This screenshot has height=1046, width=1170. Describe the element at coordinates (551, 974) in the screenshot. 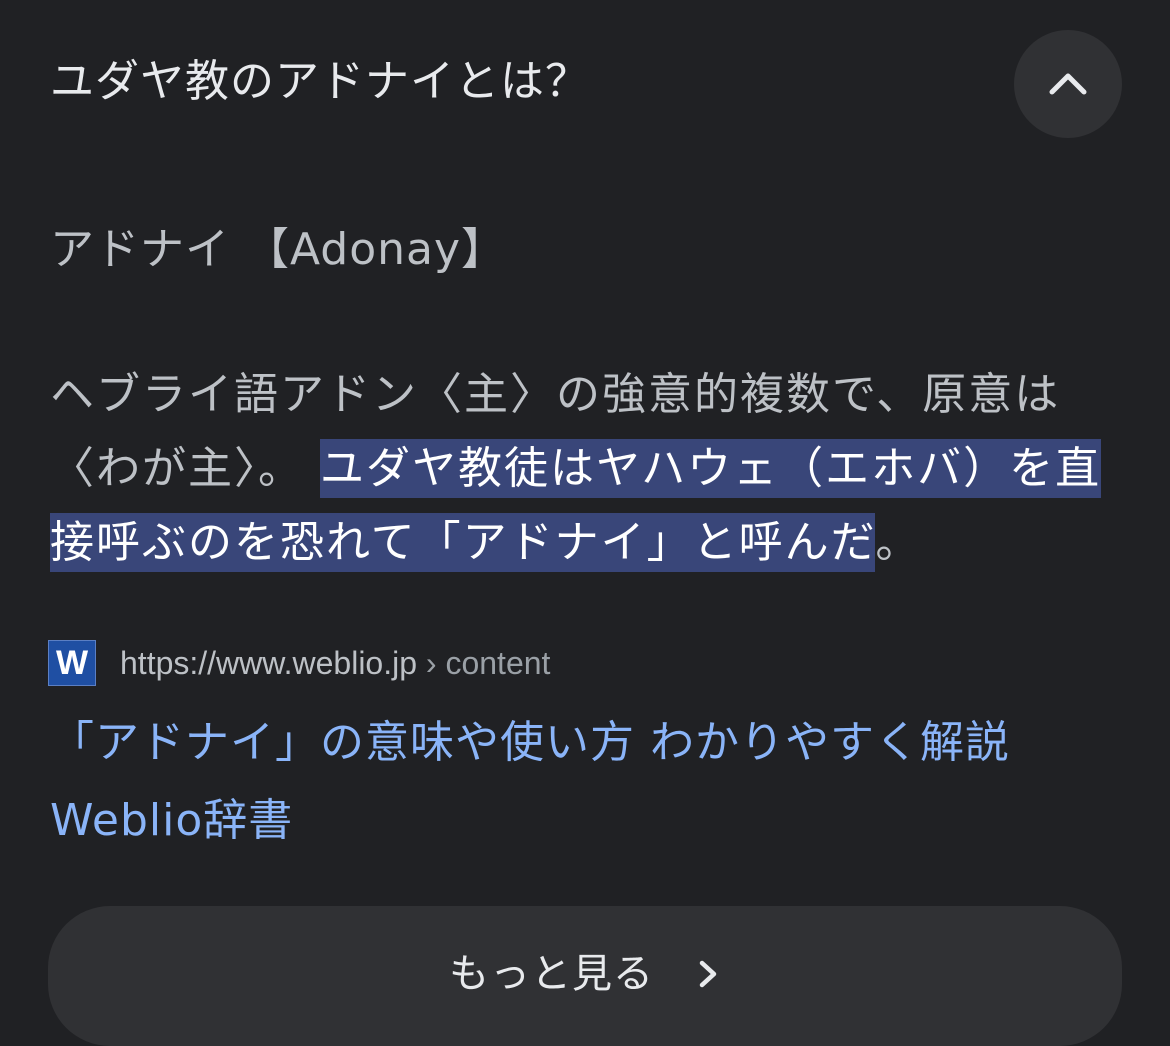

I see `show-more-label: もっと見る` at that location.